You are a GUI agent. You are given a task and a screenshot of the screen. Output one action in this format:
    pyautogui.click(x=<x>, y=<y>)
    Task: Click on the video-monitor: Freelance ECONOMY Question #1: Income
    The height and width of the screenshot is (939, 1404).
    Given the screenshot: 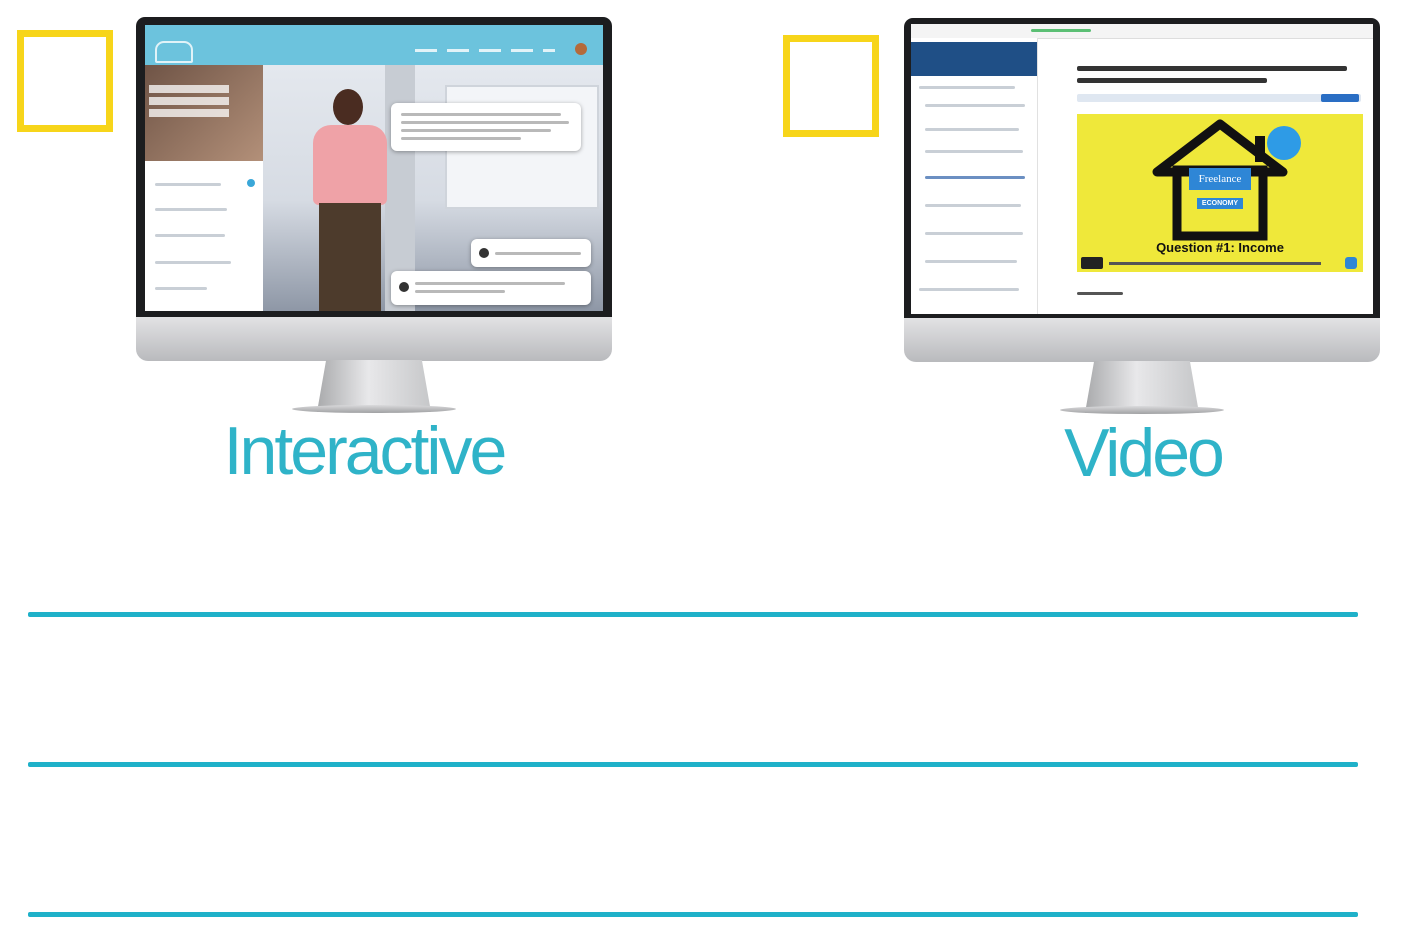 What is the action you would take?
    pyautogui.click(x=1142, y=216)
    